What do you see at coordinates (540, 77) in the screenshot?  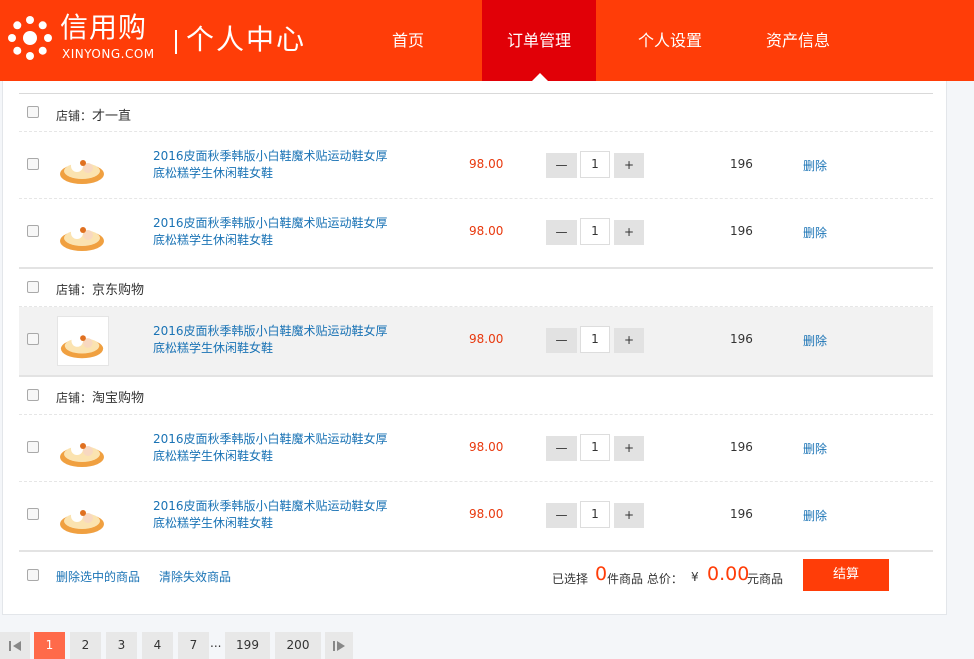 I see `active-nav-caret` at bounding box center [540, 77].